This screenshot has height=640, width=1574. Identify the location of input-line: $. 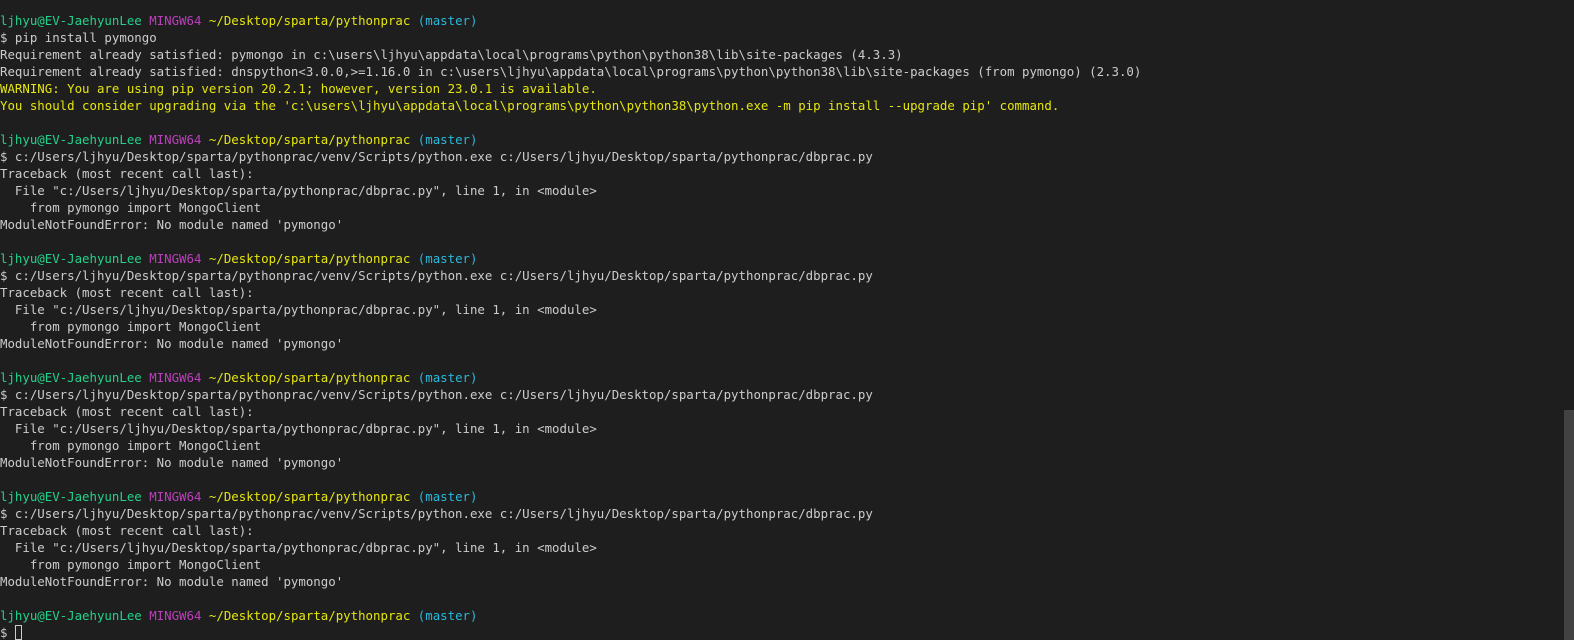
(780, 632).